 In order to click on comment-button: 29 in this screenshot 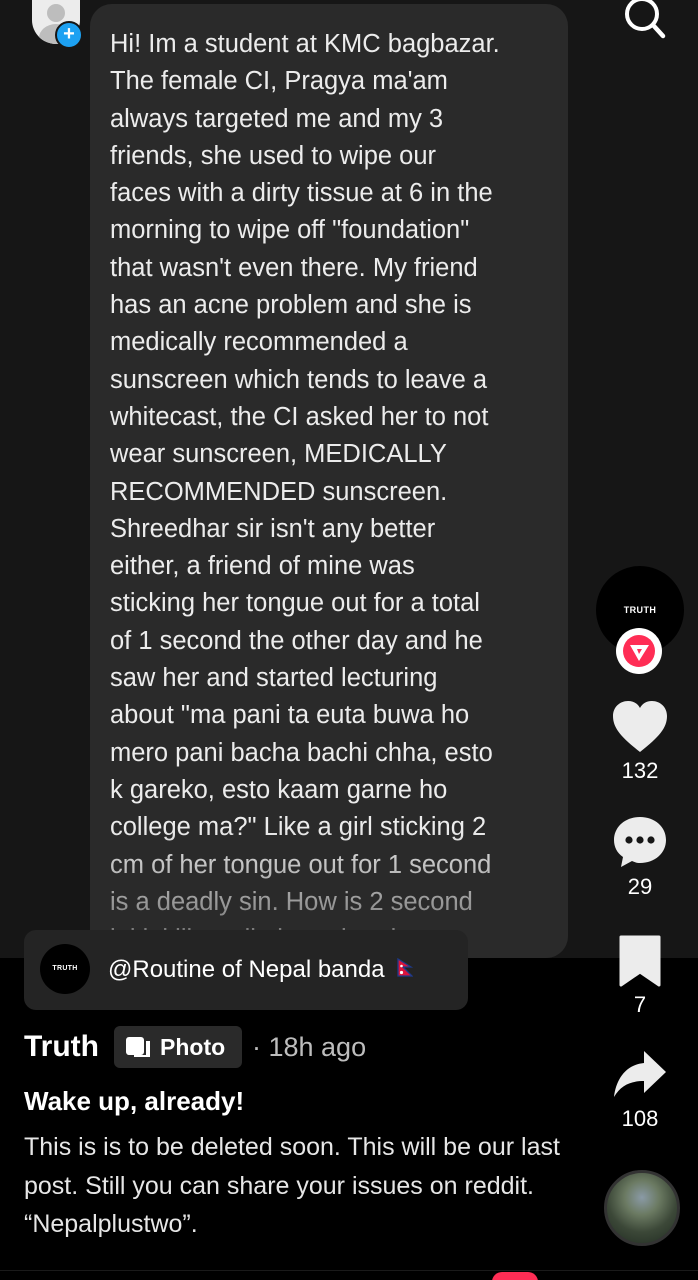, I will do `click(640, 857)`.